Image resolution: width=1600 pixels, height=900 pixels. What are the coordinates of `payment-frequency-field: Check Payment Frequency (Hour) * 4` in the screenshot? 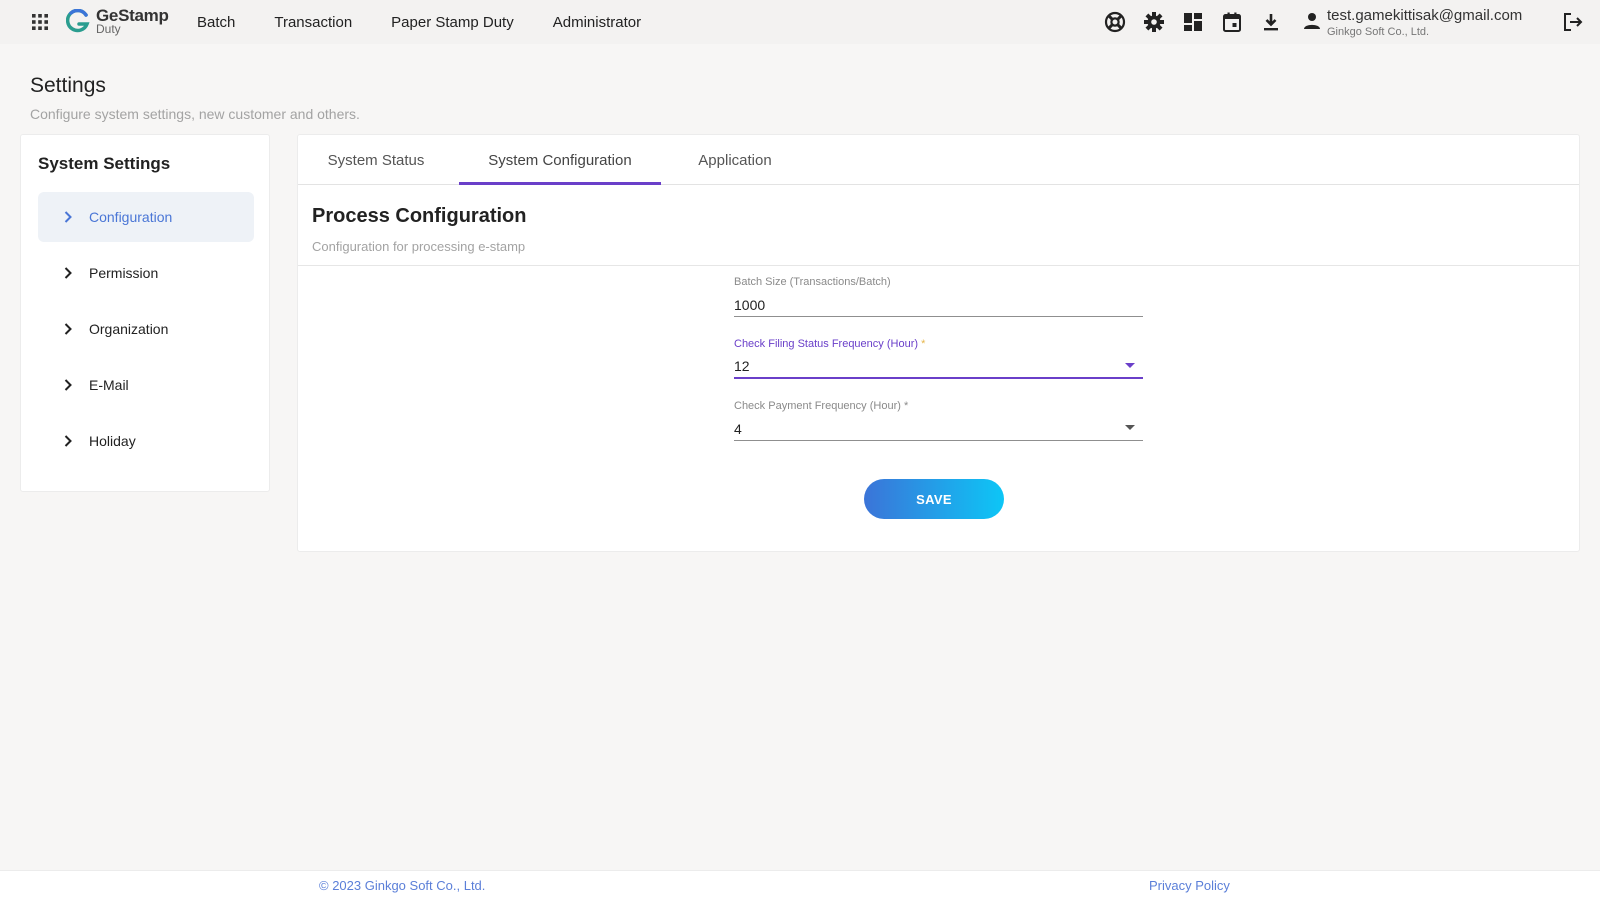 It's located at (938, 420).